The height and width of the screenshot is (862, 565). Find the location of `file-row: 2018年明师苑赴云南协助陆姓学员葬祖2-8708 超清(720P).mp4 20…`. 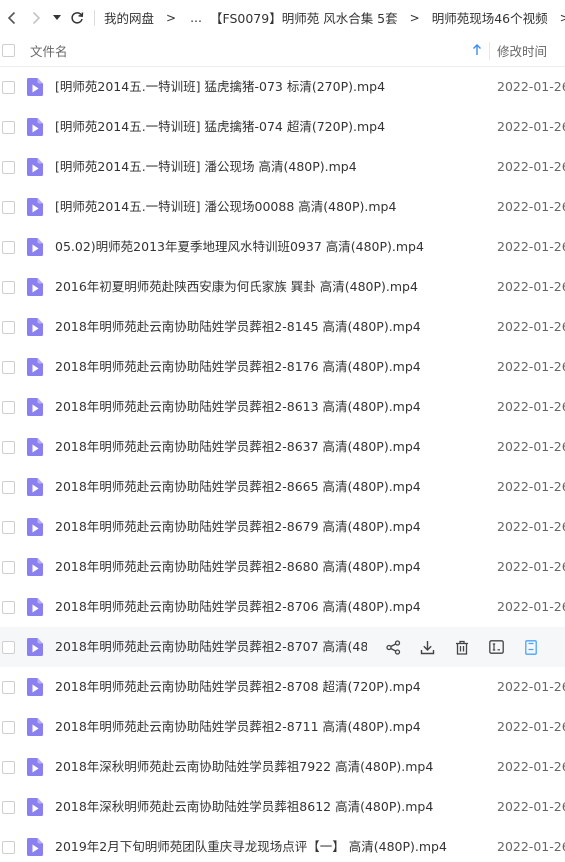

file-row: 2018年明师苑赴云南协助陆姓学员葬祖2-8708 超清(720P).mp4 20… is located at coordinates (282, 687).